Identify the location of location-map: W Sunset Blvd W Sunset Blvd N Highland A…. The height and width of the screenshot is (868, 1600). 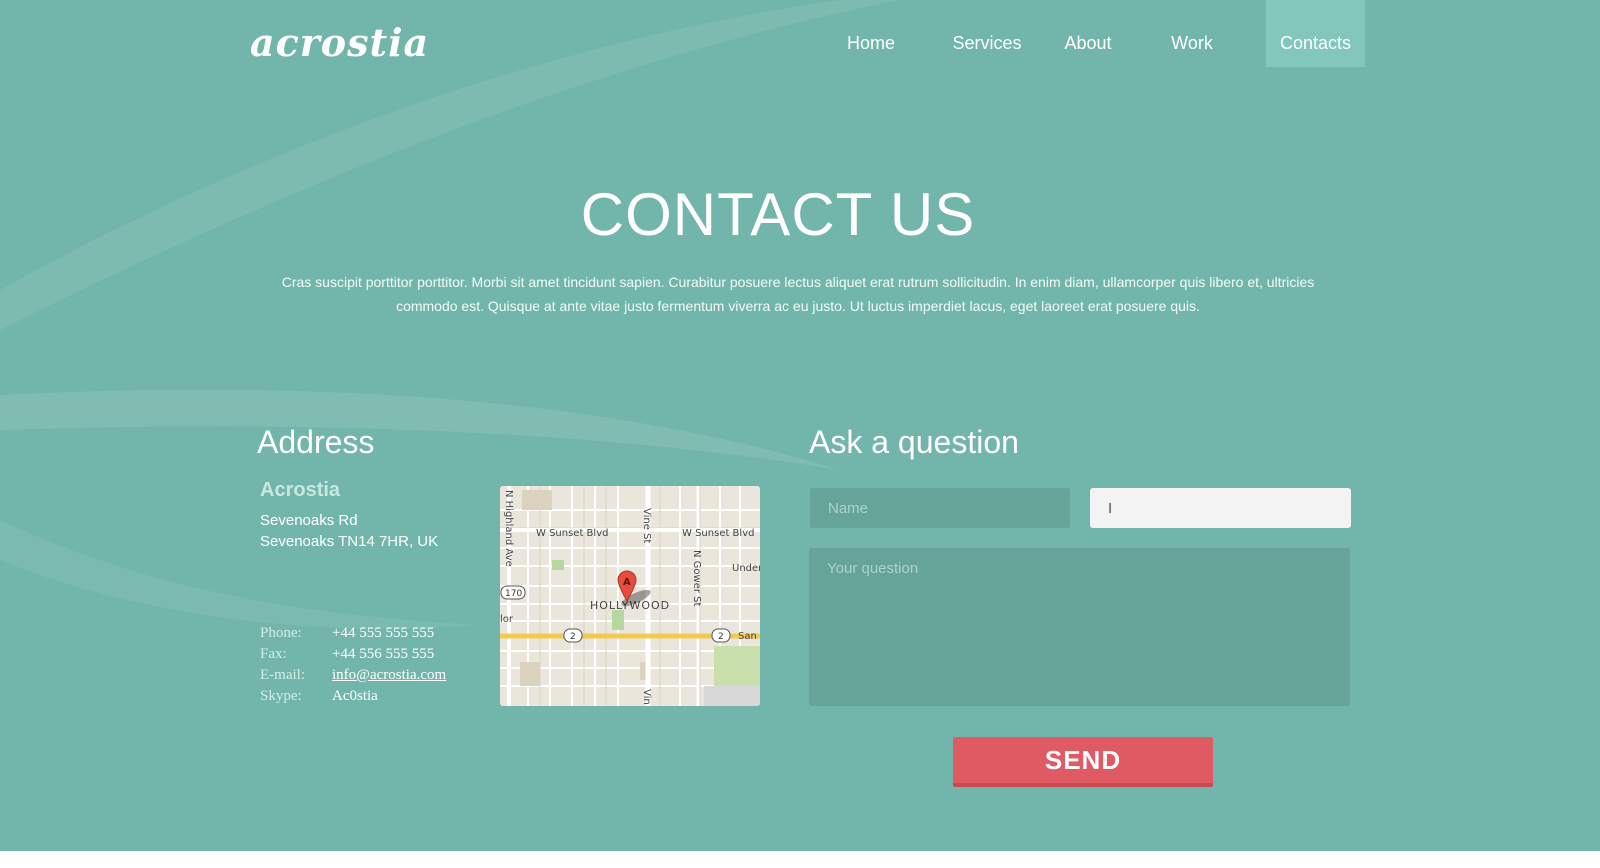
(630, 596).